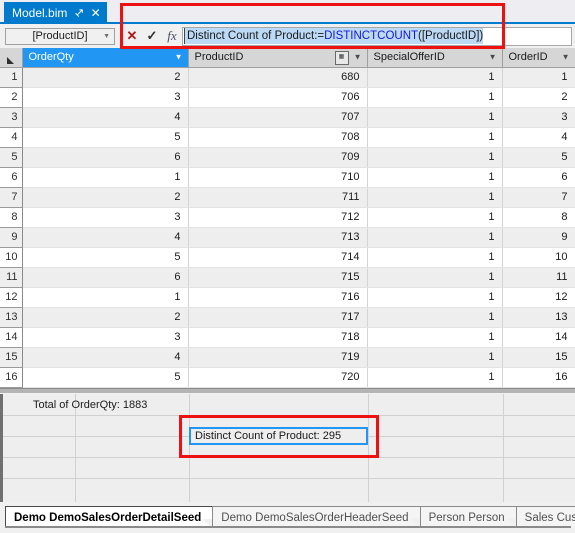  What do you see at coordinates (278, 257) in the screenshot?
I see `table-cell-productid: 714` at bounding box center [278, 257].